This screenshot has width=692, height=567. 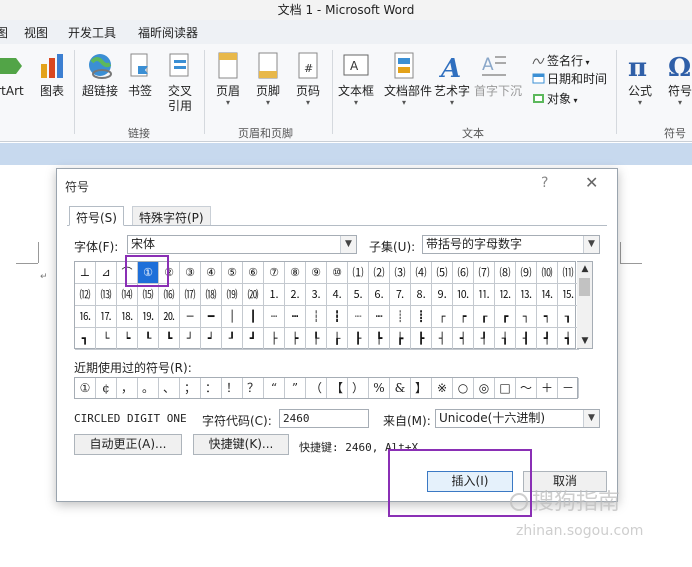 What do you see at coordinates (505, 273) in the screenshot?
I see `symbol-cell: ⑻` at bounding box center [505, 273].